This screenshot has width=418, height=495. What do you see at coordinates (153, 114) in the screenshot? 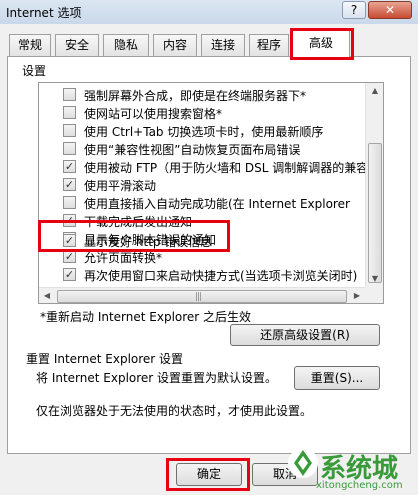
I see `list-item-label: 使网站可以使用搜索窗格*` at bounding box center [153, 114].